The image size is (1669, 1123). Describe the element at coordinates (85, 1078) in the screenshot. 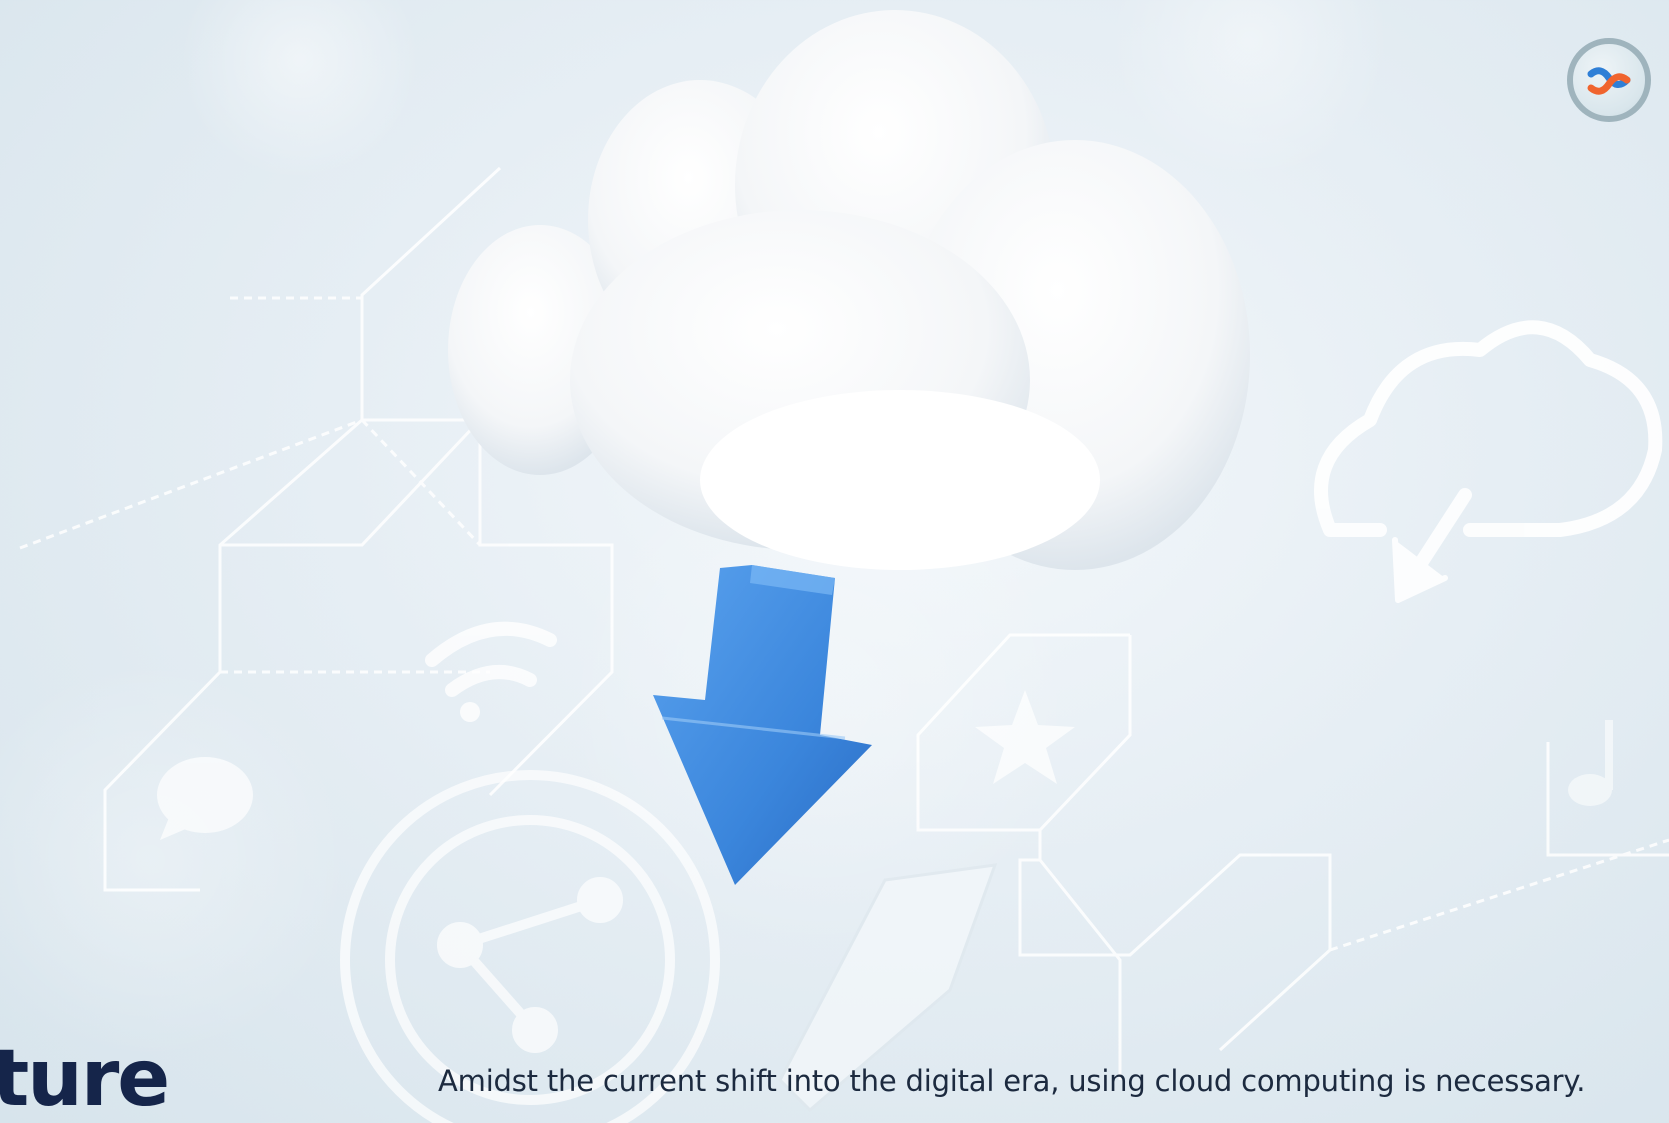

I see `slide-heading-fragment: ture` at that location.